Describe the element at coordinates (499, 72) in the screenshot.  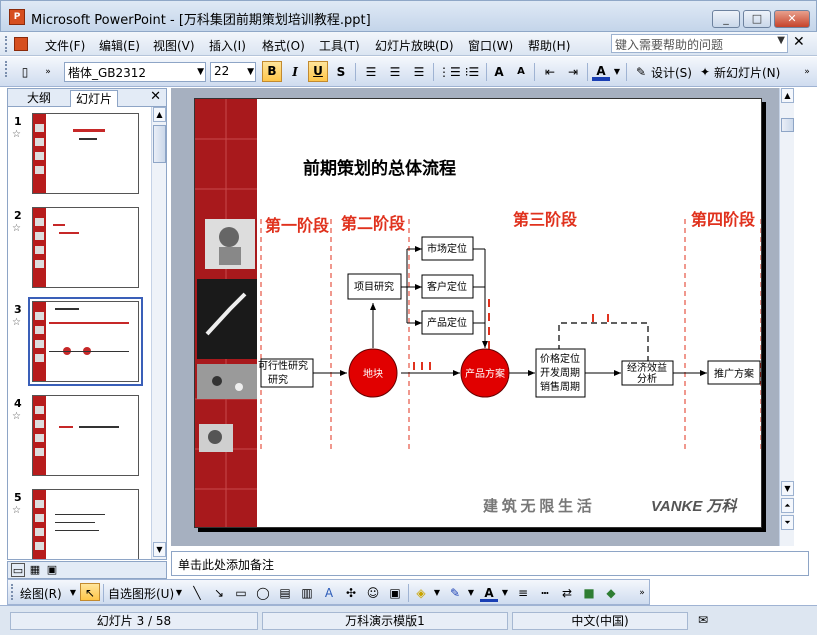
I see `grow-font-button: A` at that location.